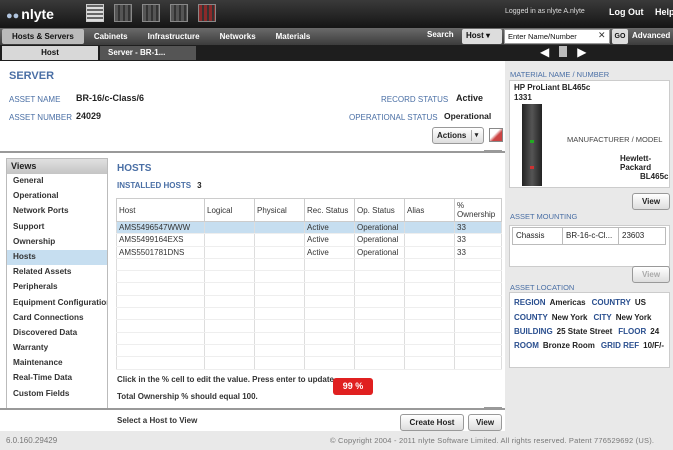 This screenshot has width=673, height=450. Describe the element at coordinates (57, 166) in the screenshot. I see `views-title: Views` at that location.